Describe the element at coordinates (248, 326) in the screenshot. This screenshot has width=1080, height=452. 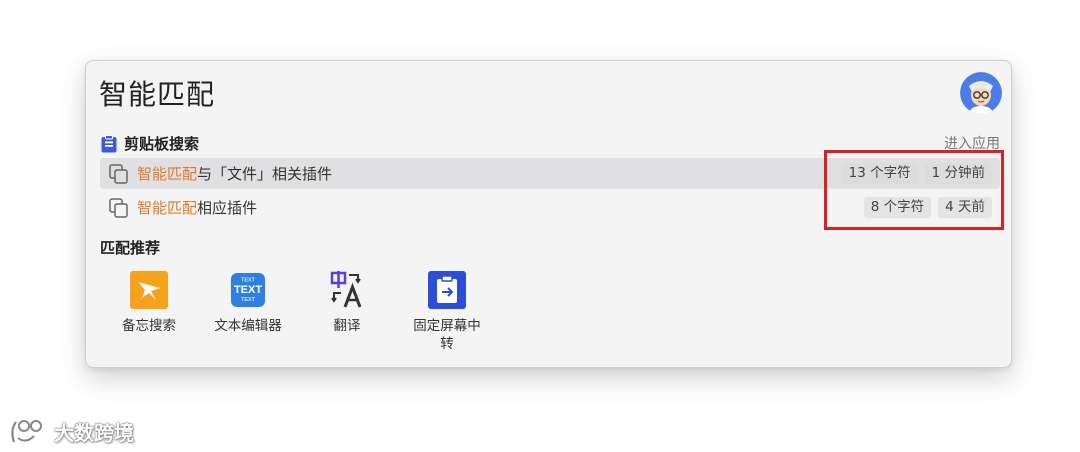
I see `app-label: 文本编辑器` at that location.